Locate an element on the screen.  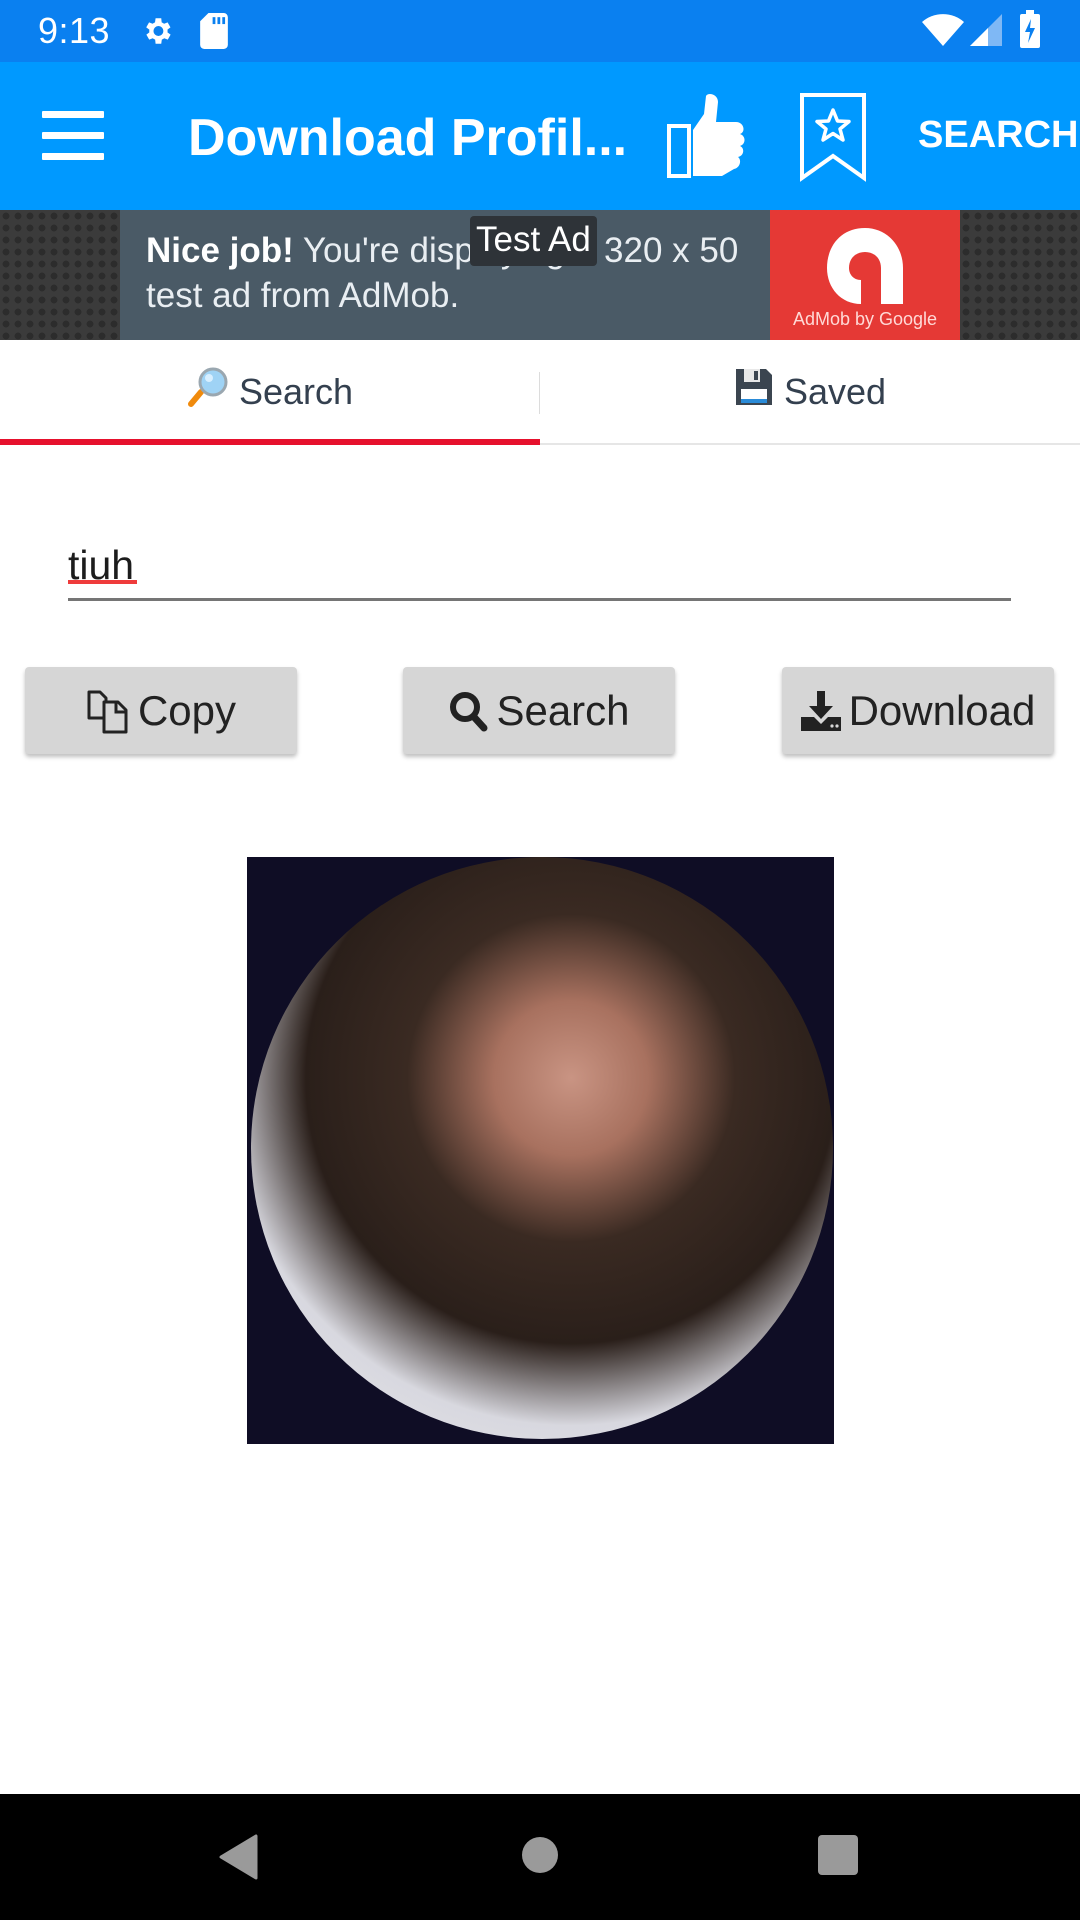
search-action-button: SEARCH is located at coordinates (998, 135).